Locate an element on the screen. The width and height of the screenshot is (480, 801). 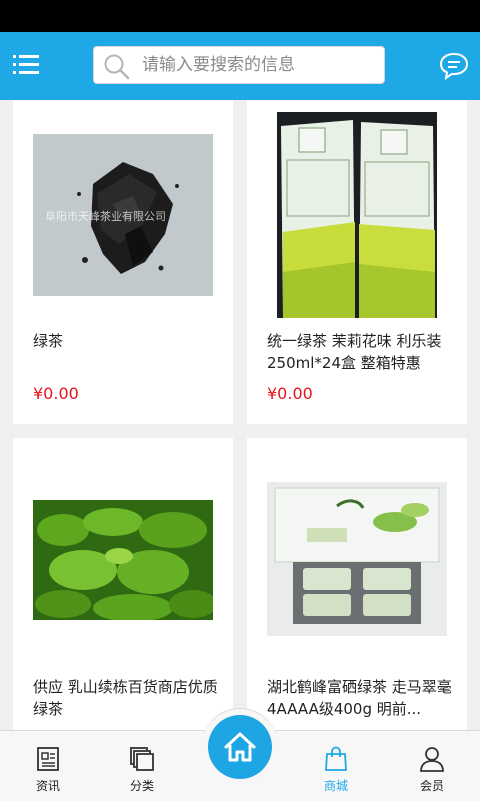
tab-mall: 商城 is located at coordinates (336, 766).